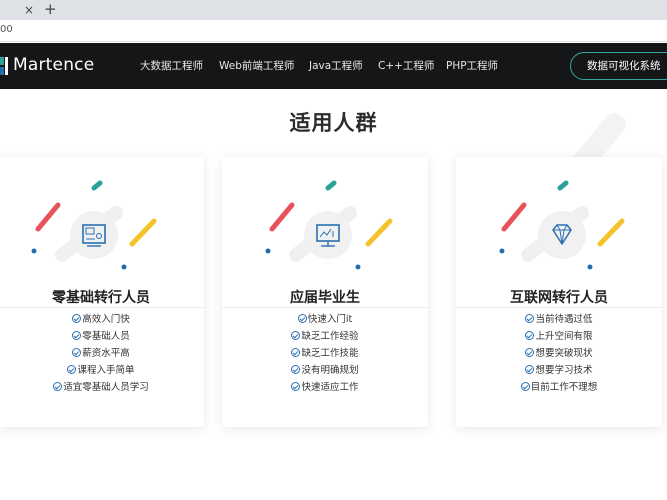 The width and height of the screenshot is (667, 500). I want to click on list-item: 缺乏工作经验, so click(325, 336).